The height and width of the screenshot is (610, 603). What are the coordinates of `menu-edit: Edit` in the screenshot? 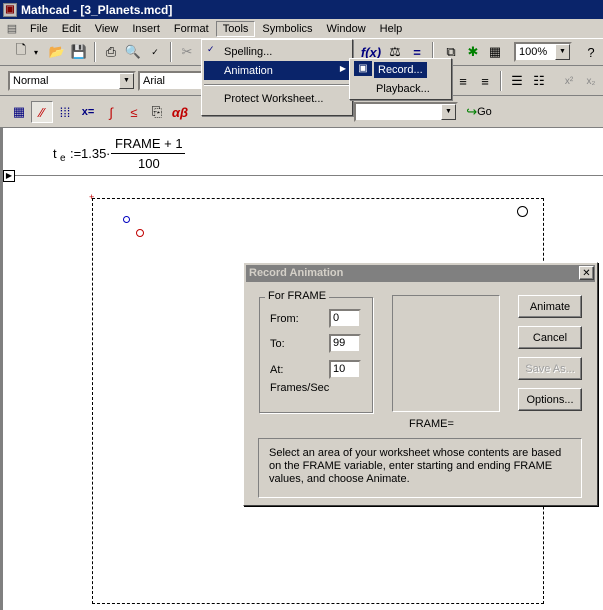 It's located at (71, 29).